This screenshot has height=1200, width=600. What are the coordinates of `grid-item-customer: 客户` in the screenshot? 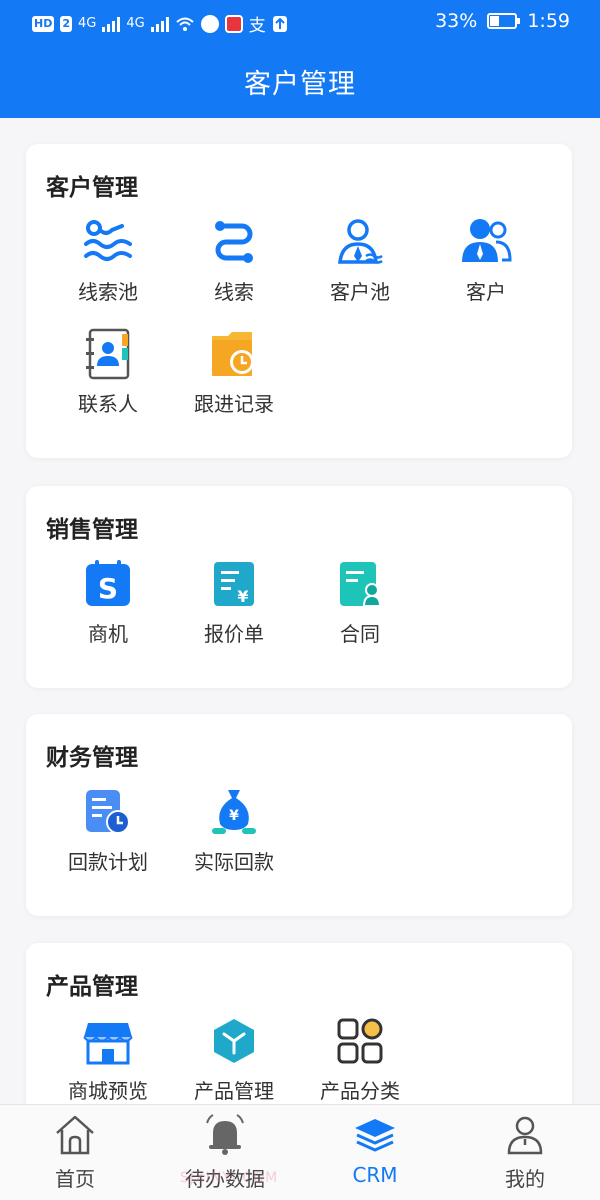 It's located at (486, 261).